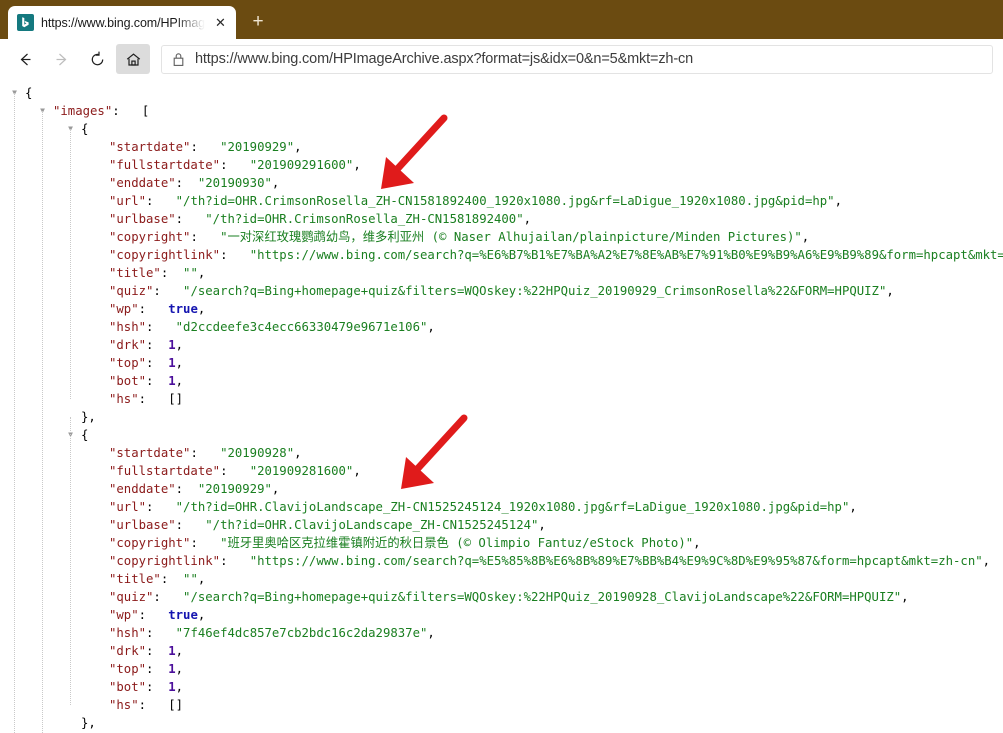  Describe the element at coordinates (151, 453) in the screenshot. I see `json-line-content: "startdate": "20190928",` at that location.